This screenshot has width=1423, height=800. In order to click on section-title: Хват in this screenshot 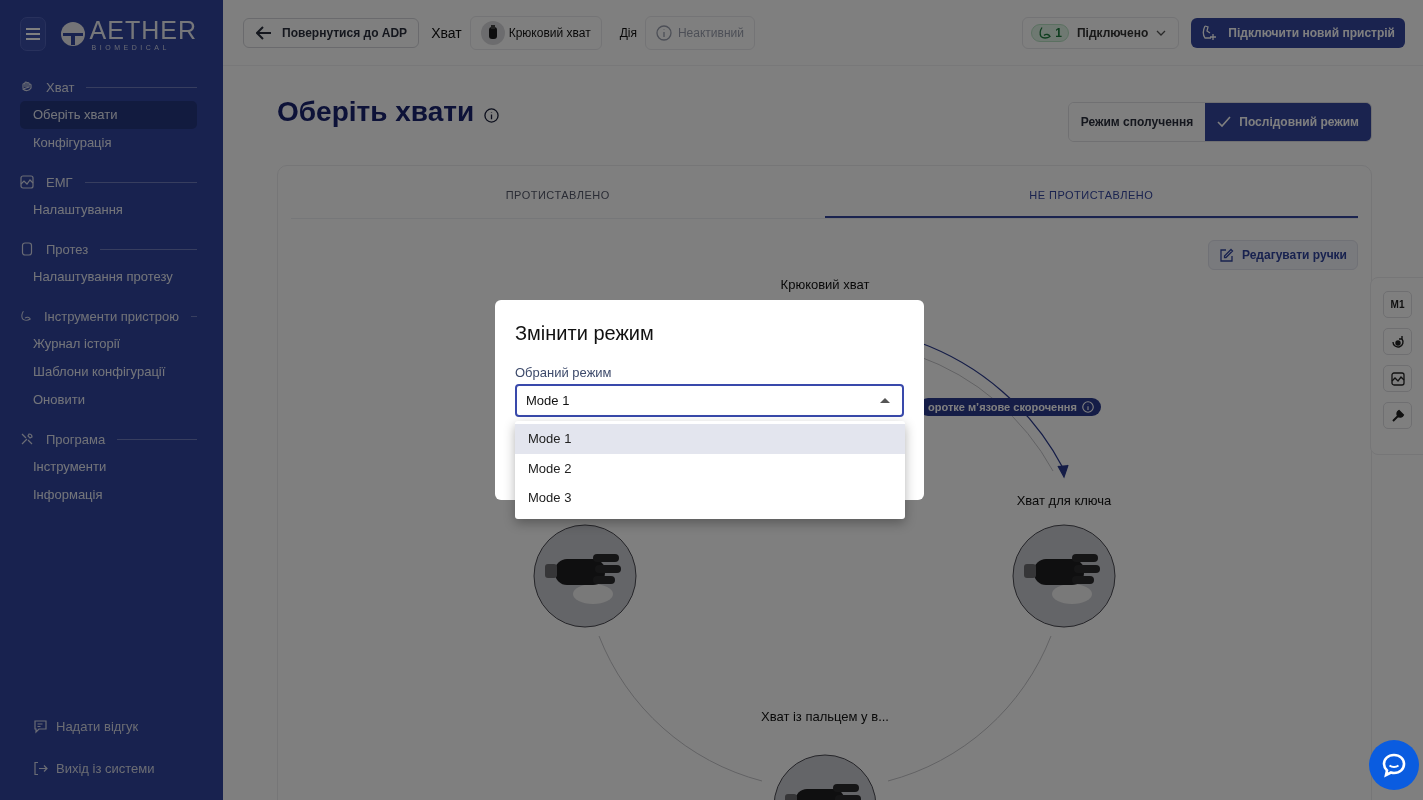, I will do `click(60, 87)`.